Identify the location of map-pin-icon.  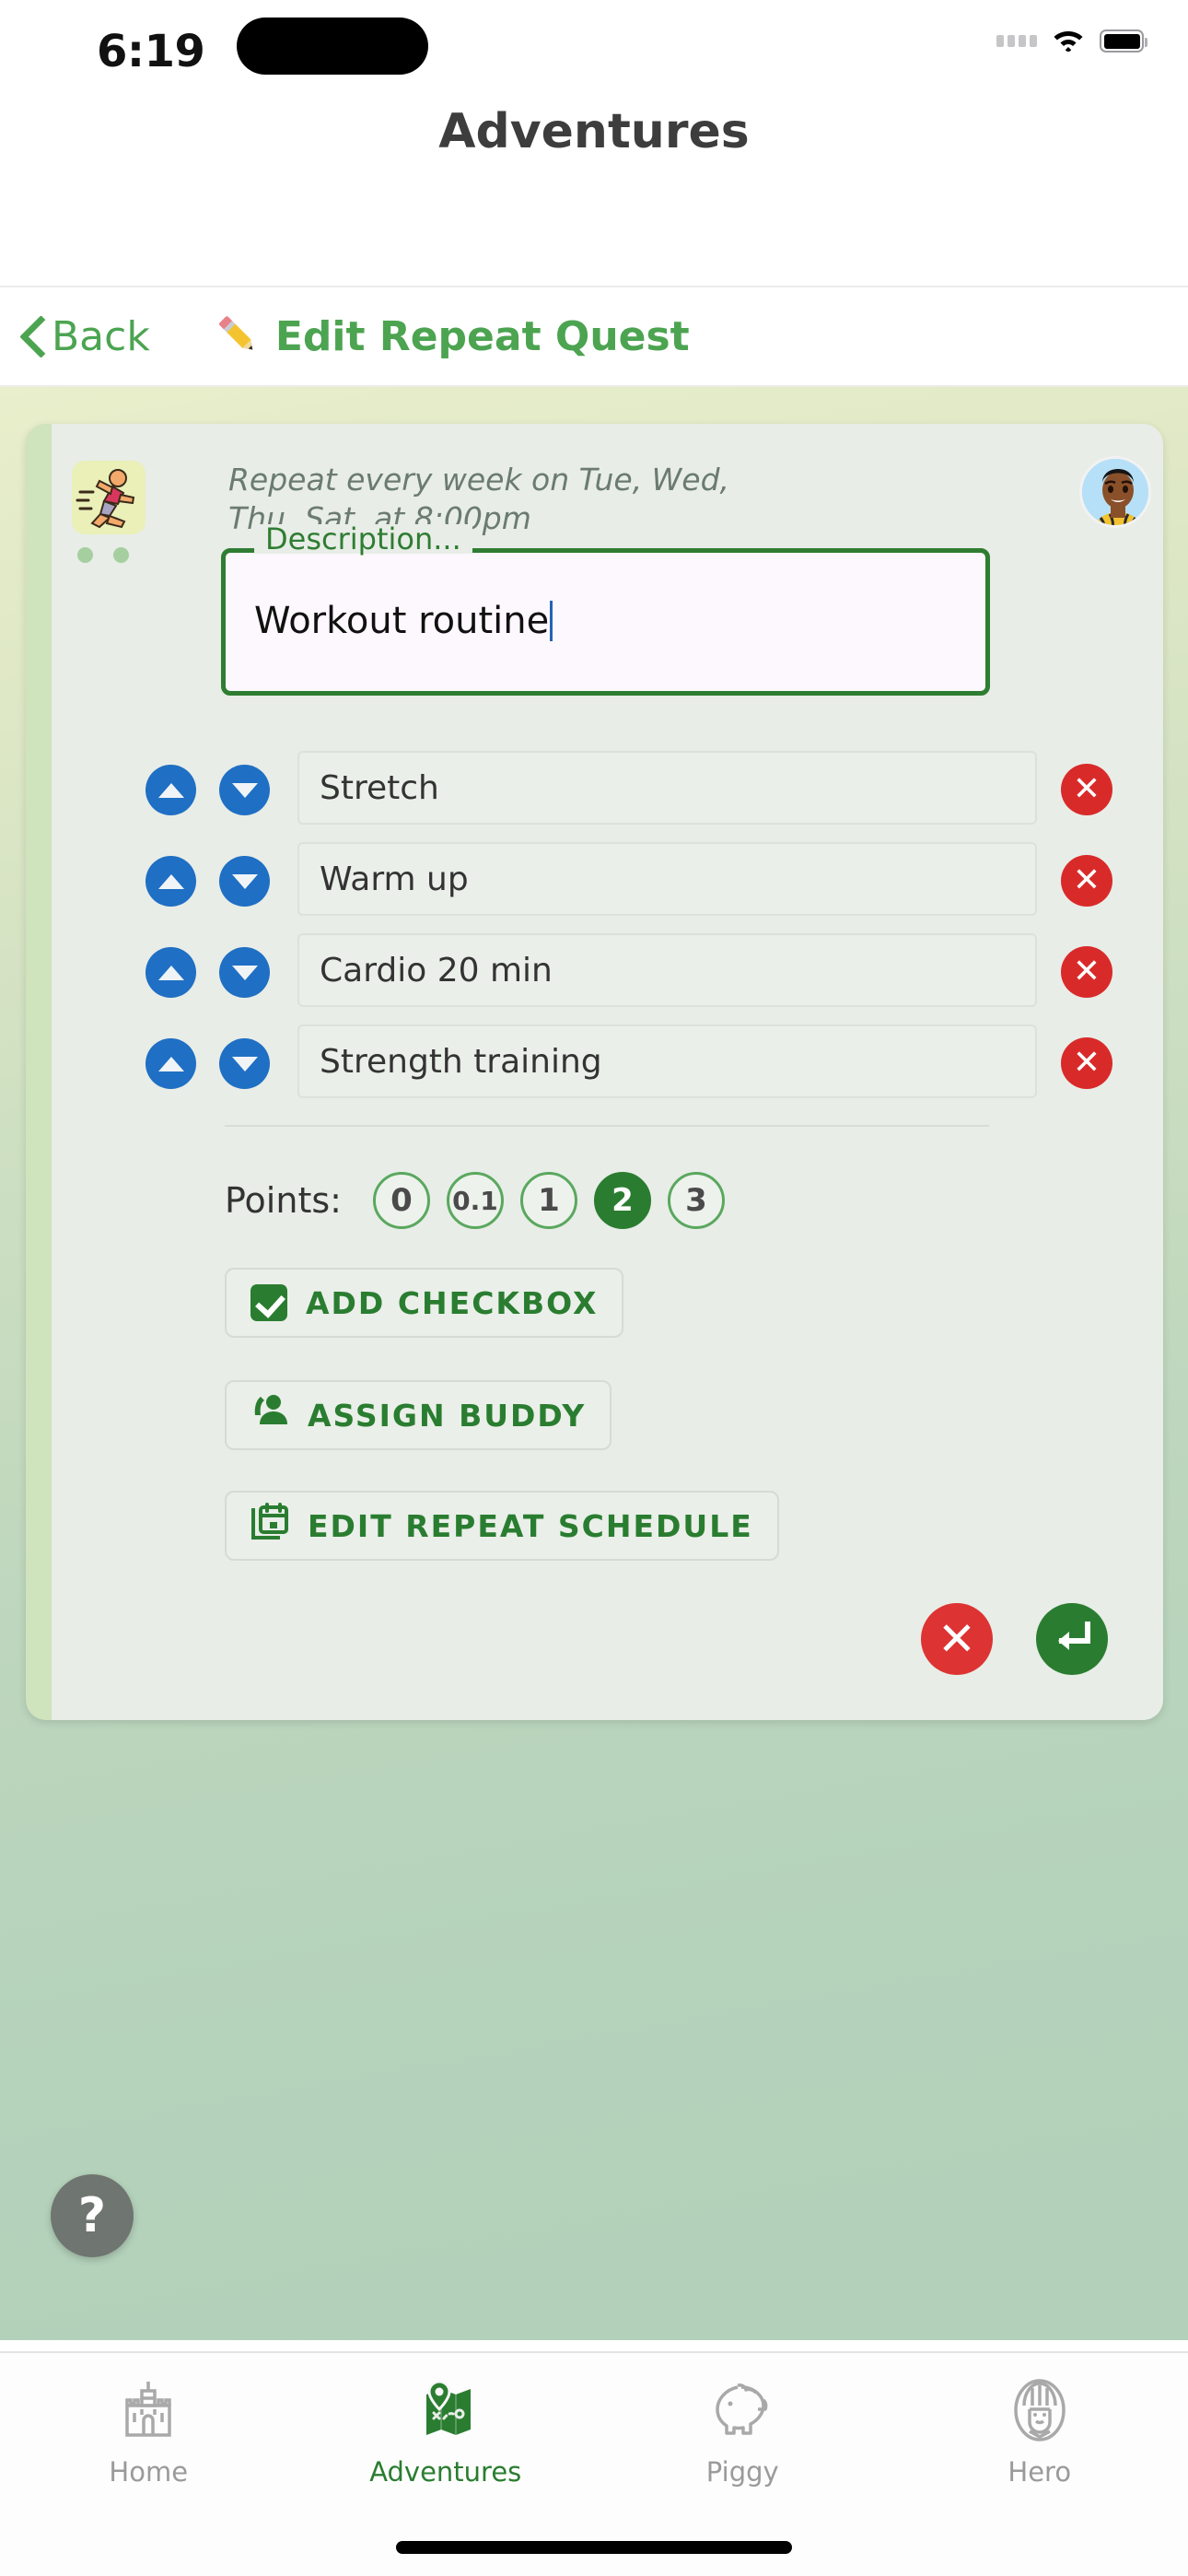
(446, 2410).